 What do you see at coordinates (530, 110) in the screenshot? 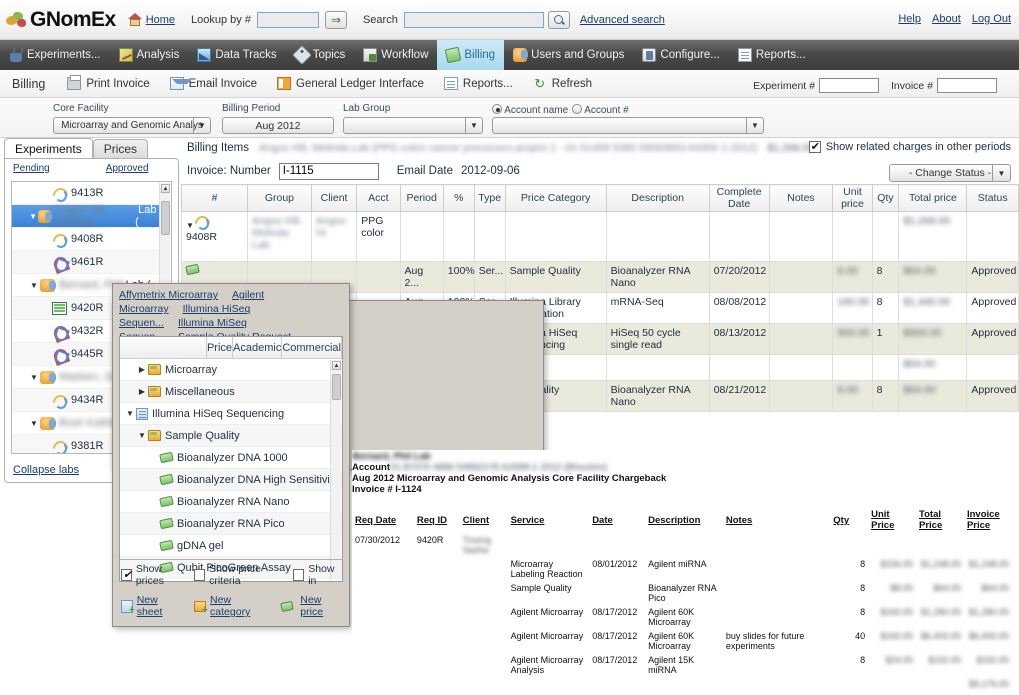
I see `account-name-radio: Account name` at bounding box center [530, 110].